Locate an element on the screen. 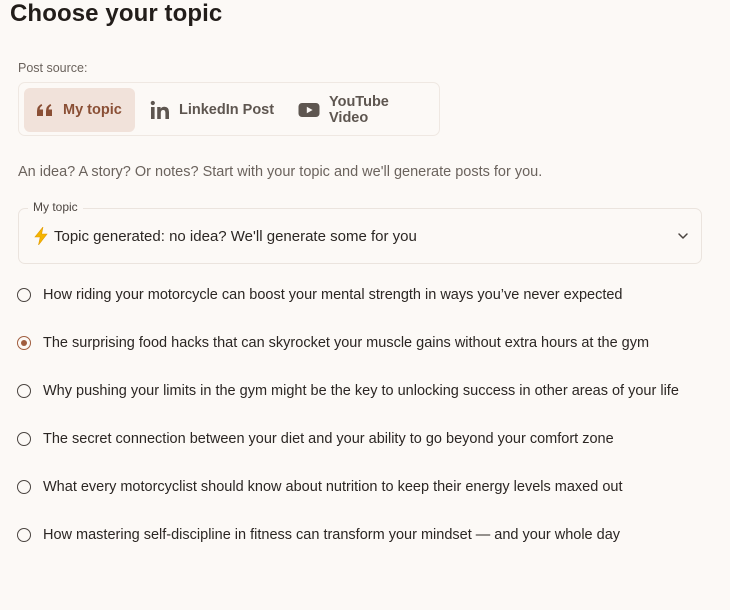  tab-my-topic: My topic is located at coordinates (79, 110).